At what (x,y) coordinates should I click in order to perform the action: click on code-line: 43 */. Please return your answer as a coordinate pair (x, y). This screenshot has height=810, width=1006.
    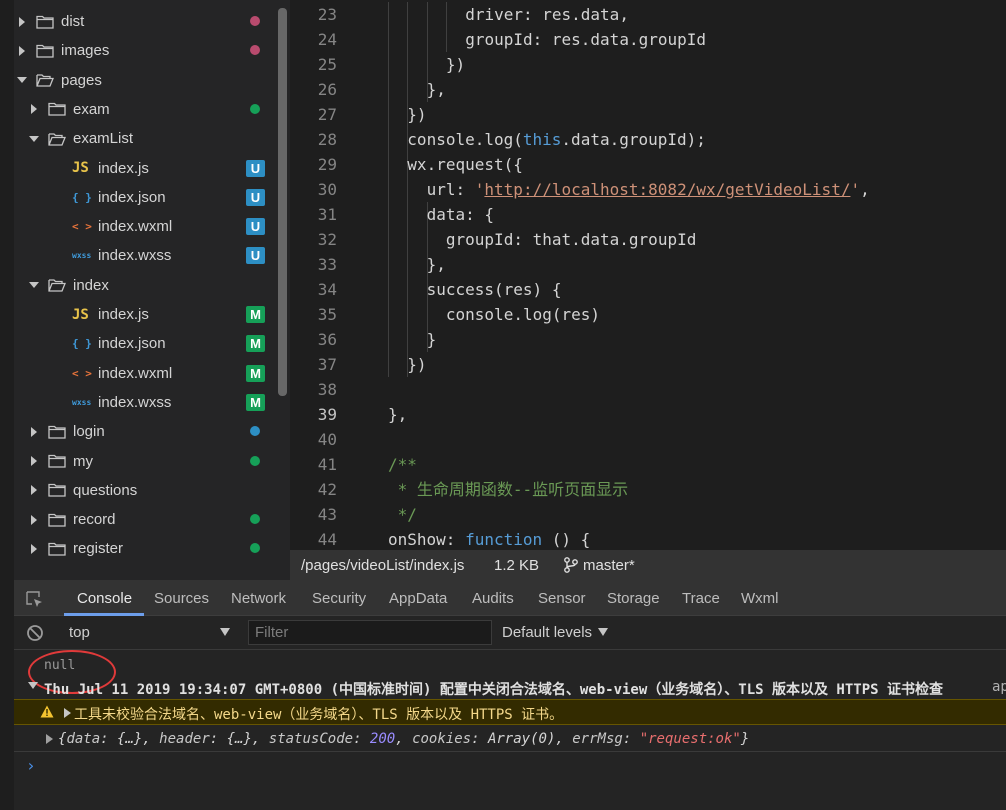
    Looking at the image, I should click on (648, 514).